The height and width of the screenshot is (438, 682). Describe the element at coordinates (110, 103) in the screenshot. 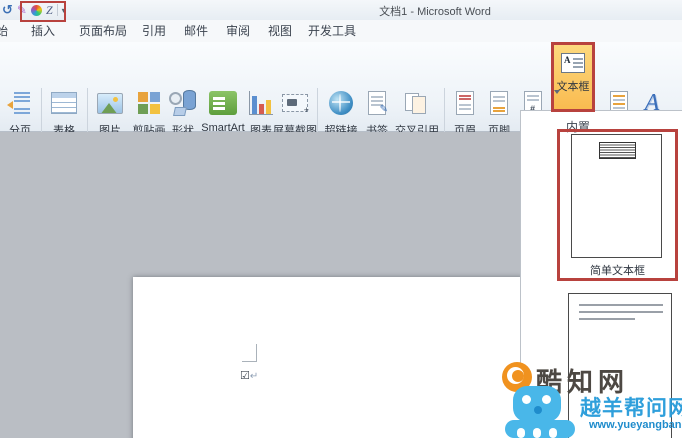

I see `picture-icon` at that location.